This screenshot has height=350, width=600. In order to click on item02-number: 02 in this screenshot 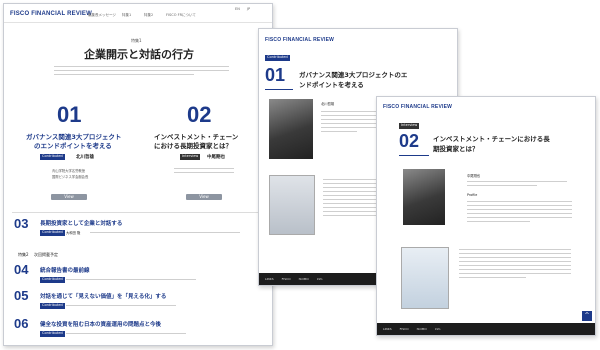, I will do `click(199, 114)`.